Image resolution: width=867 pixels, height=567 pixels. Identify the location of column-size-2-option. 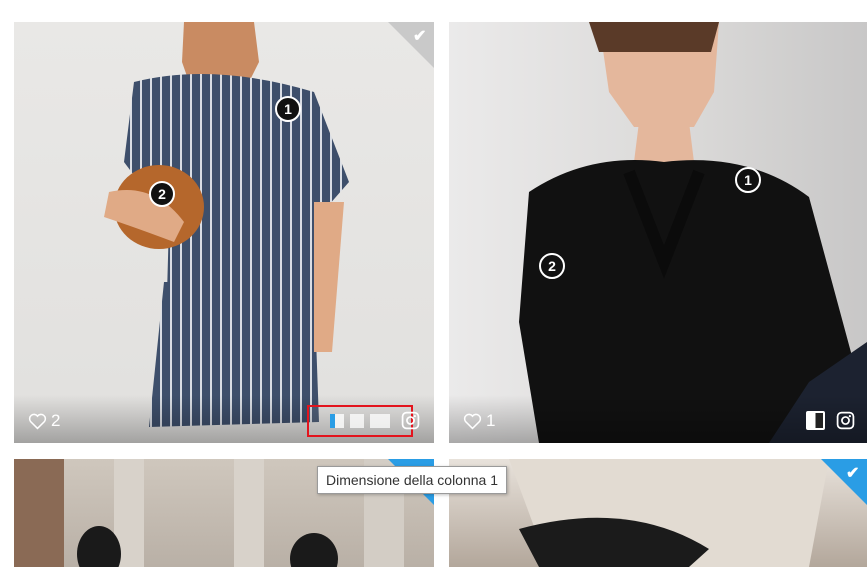
(357, 421).